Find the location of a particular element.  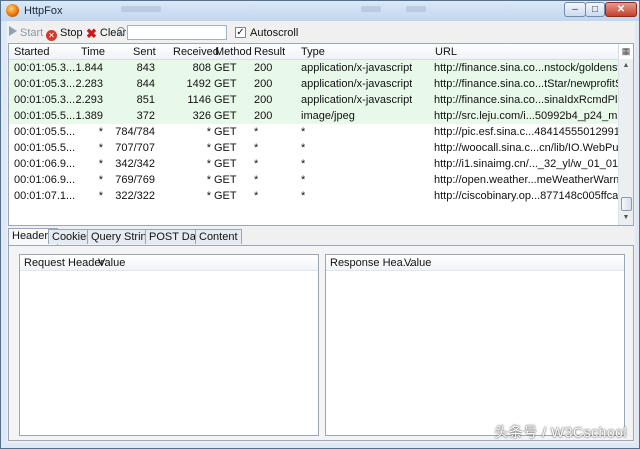

request-headers-header: Request Header Value is located at coordinates (169, 263).